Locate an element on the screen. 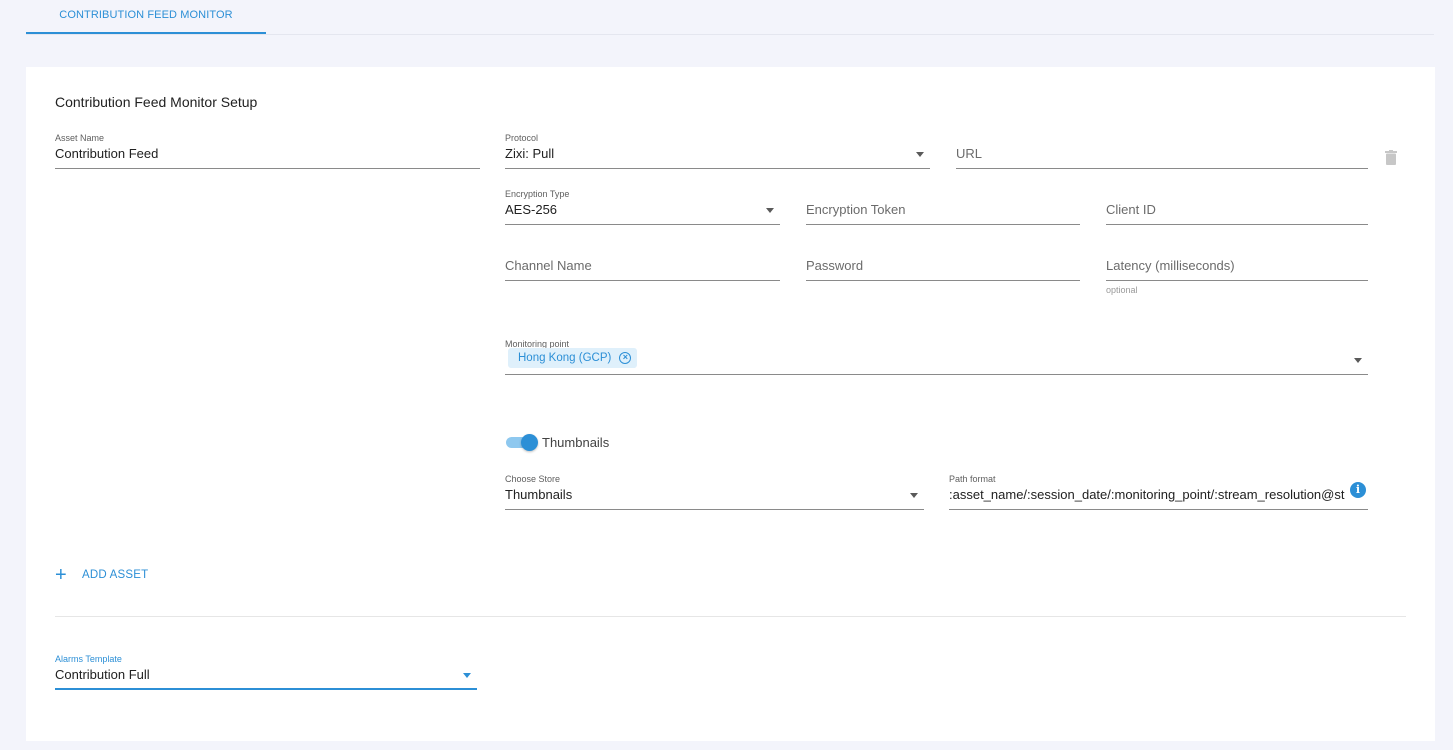 This screenshot has height=750, width=1453. path-format-label: Path format is located at coordinates (972, 479).